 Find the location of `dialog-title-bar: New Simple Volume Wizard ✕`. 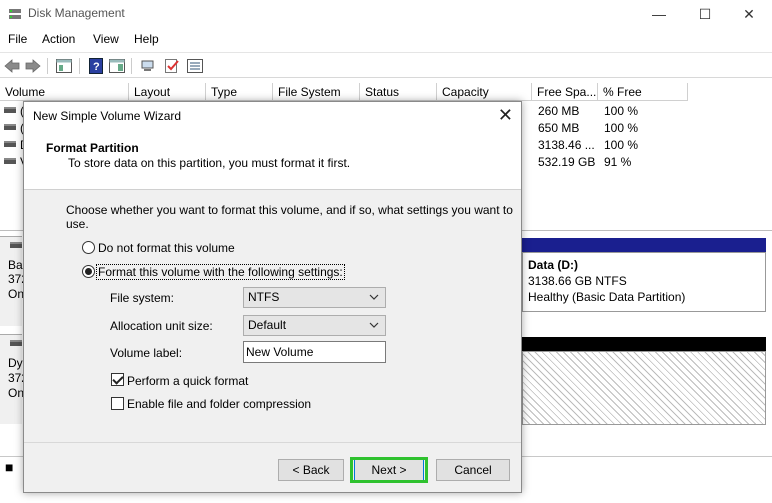

dialog-title-bar: New Simple Volume Wizard ✕ is located at coordinates (272, 116).